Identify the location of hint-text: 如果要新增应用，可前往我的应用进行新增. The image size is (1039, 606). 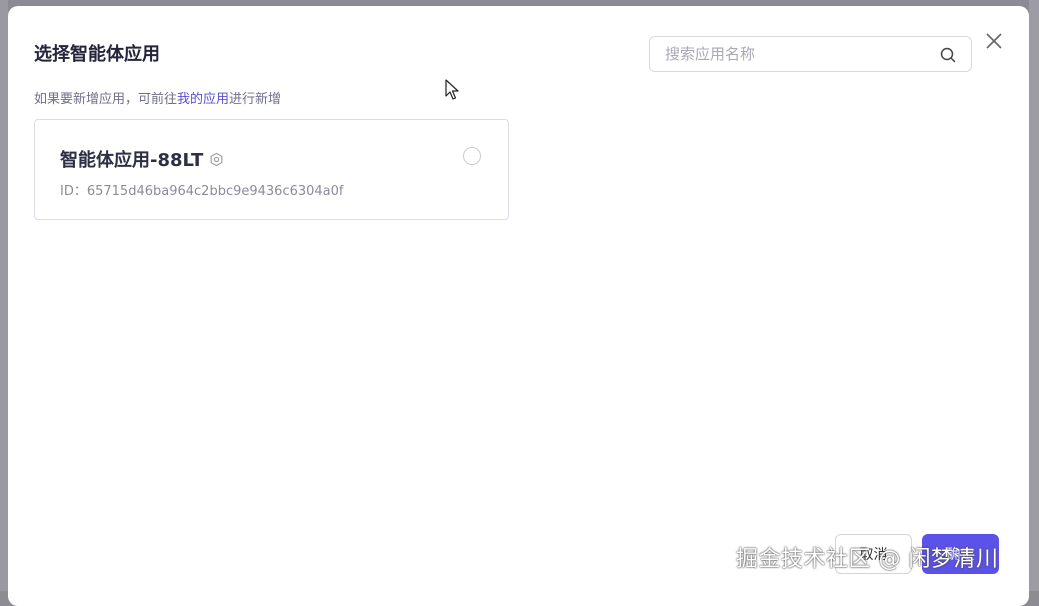
(157, 97).